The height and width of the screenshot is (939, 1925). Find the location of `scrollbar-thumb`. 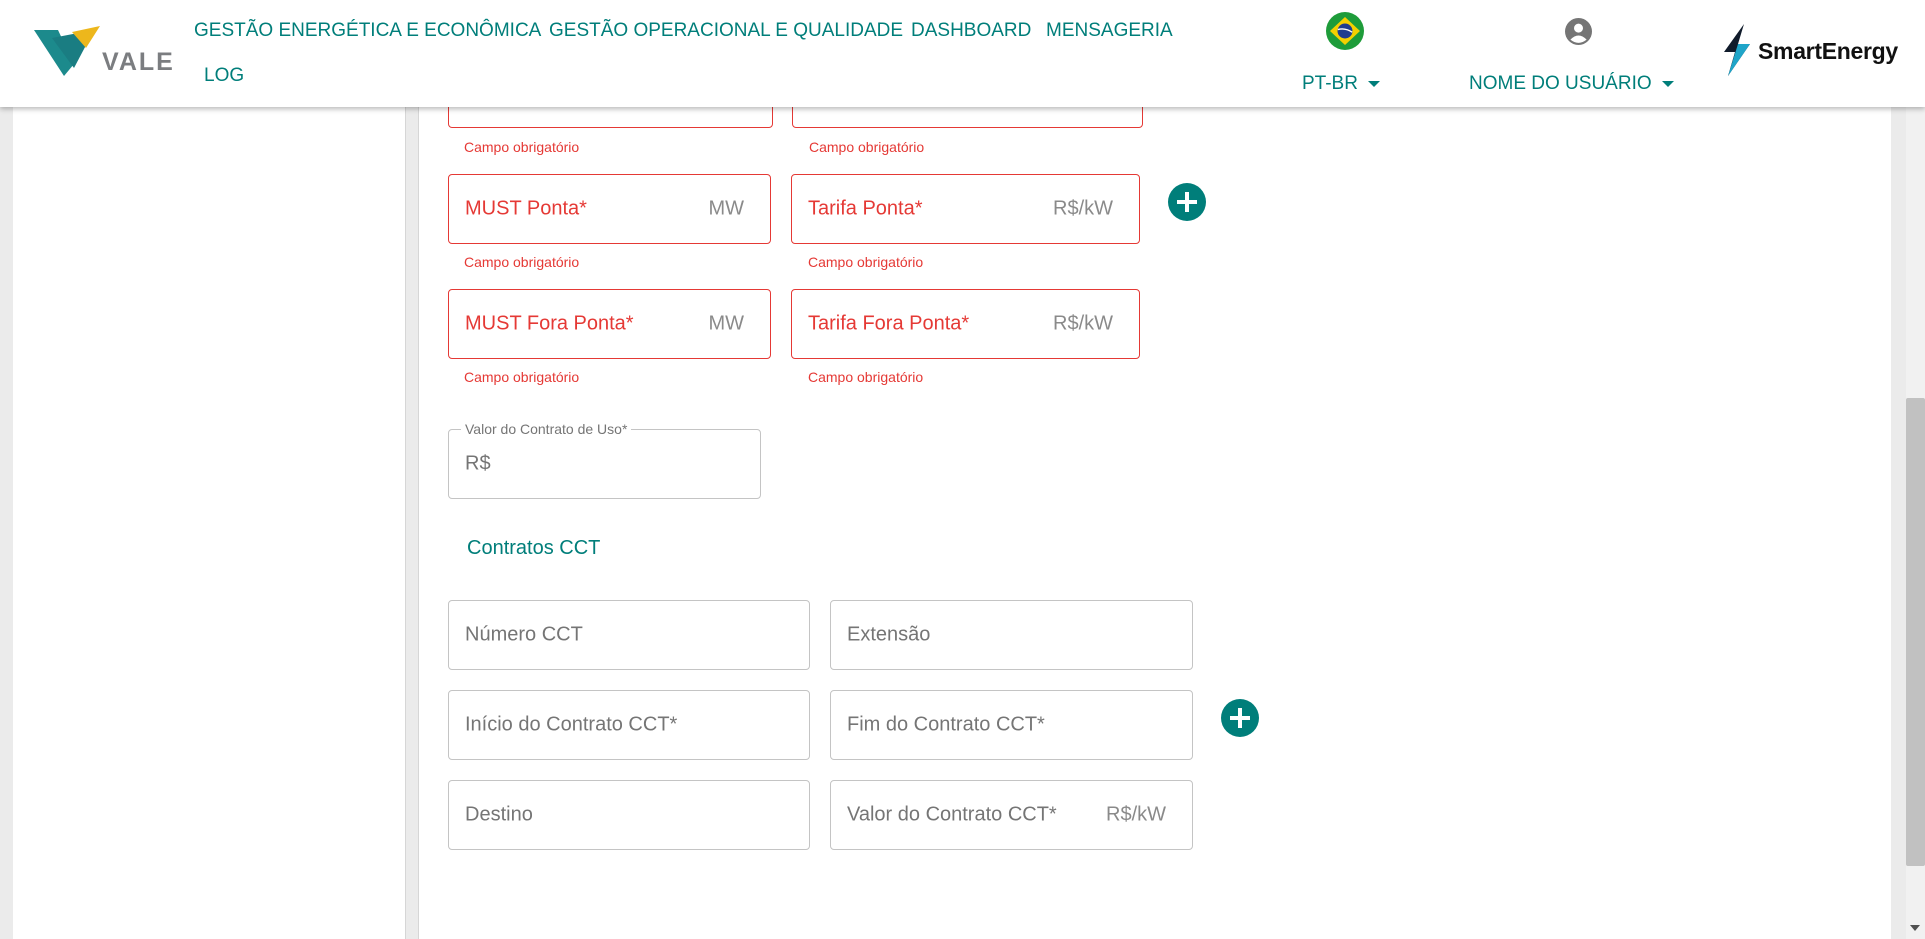

scrollbar-thumb is located at coordinates (1915, 632).